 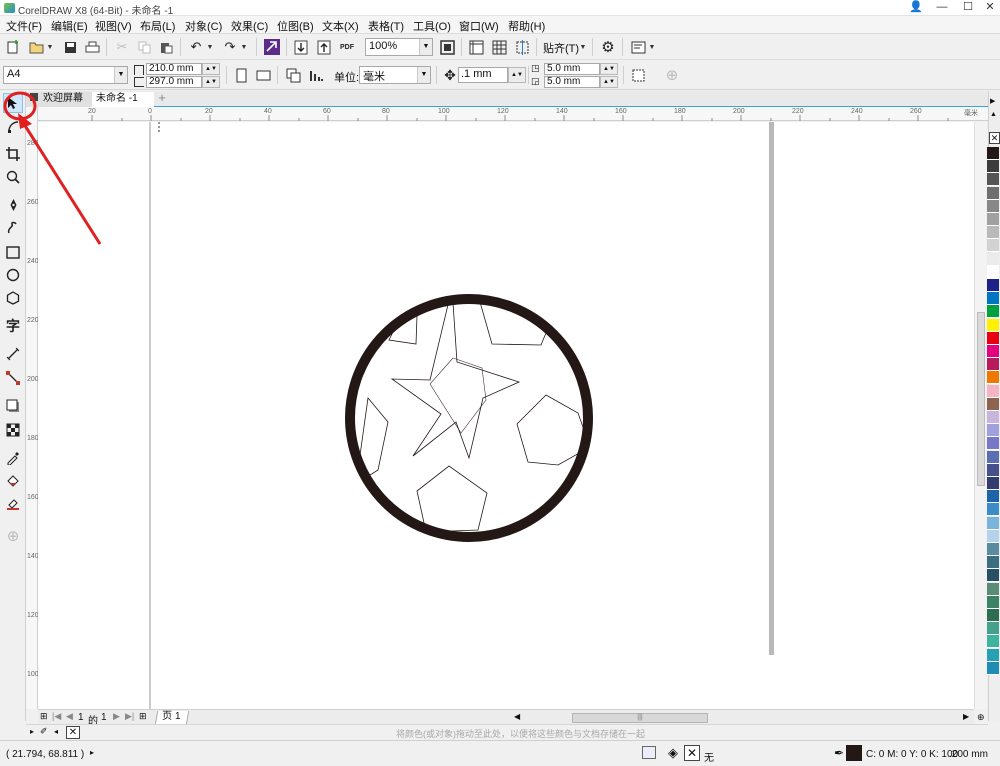 I want to click on annotation-overlay, so click(x=52, y=168).